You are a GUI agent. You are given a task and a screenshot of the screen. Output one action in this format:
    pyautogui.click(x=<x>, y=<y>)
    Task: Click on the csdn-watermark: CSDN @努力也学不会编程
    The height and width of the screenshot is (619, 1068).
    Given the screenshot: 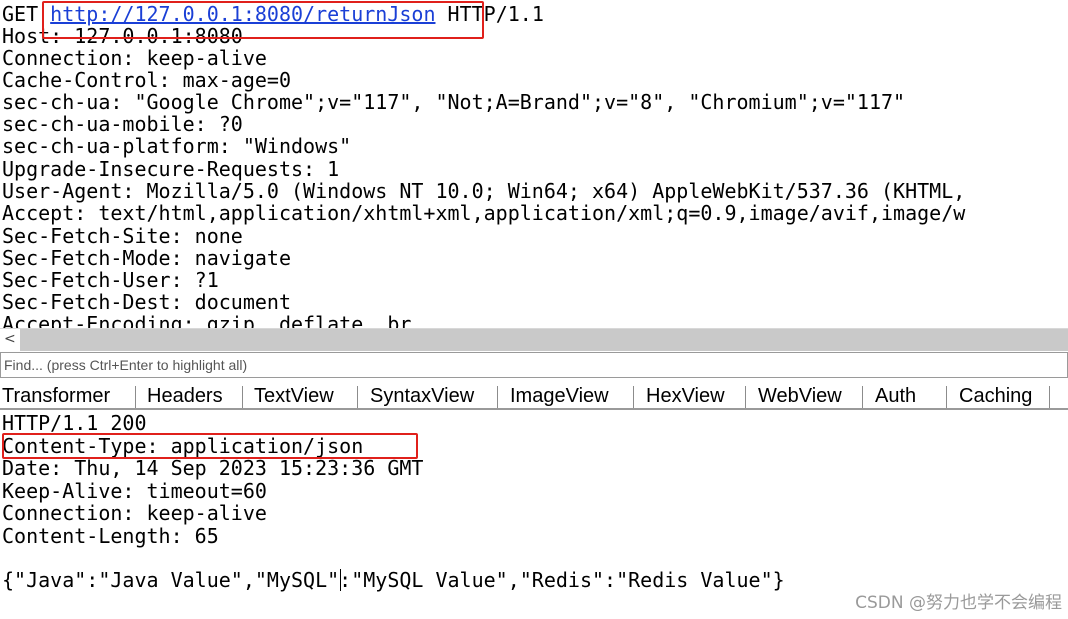 What is the action you would take?
    pyautogui.click(x=958, y=603)
    